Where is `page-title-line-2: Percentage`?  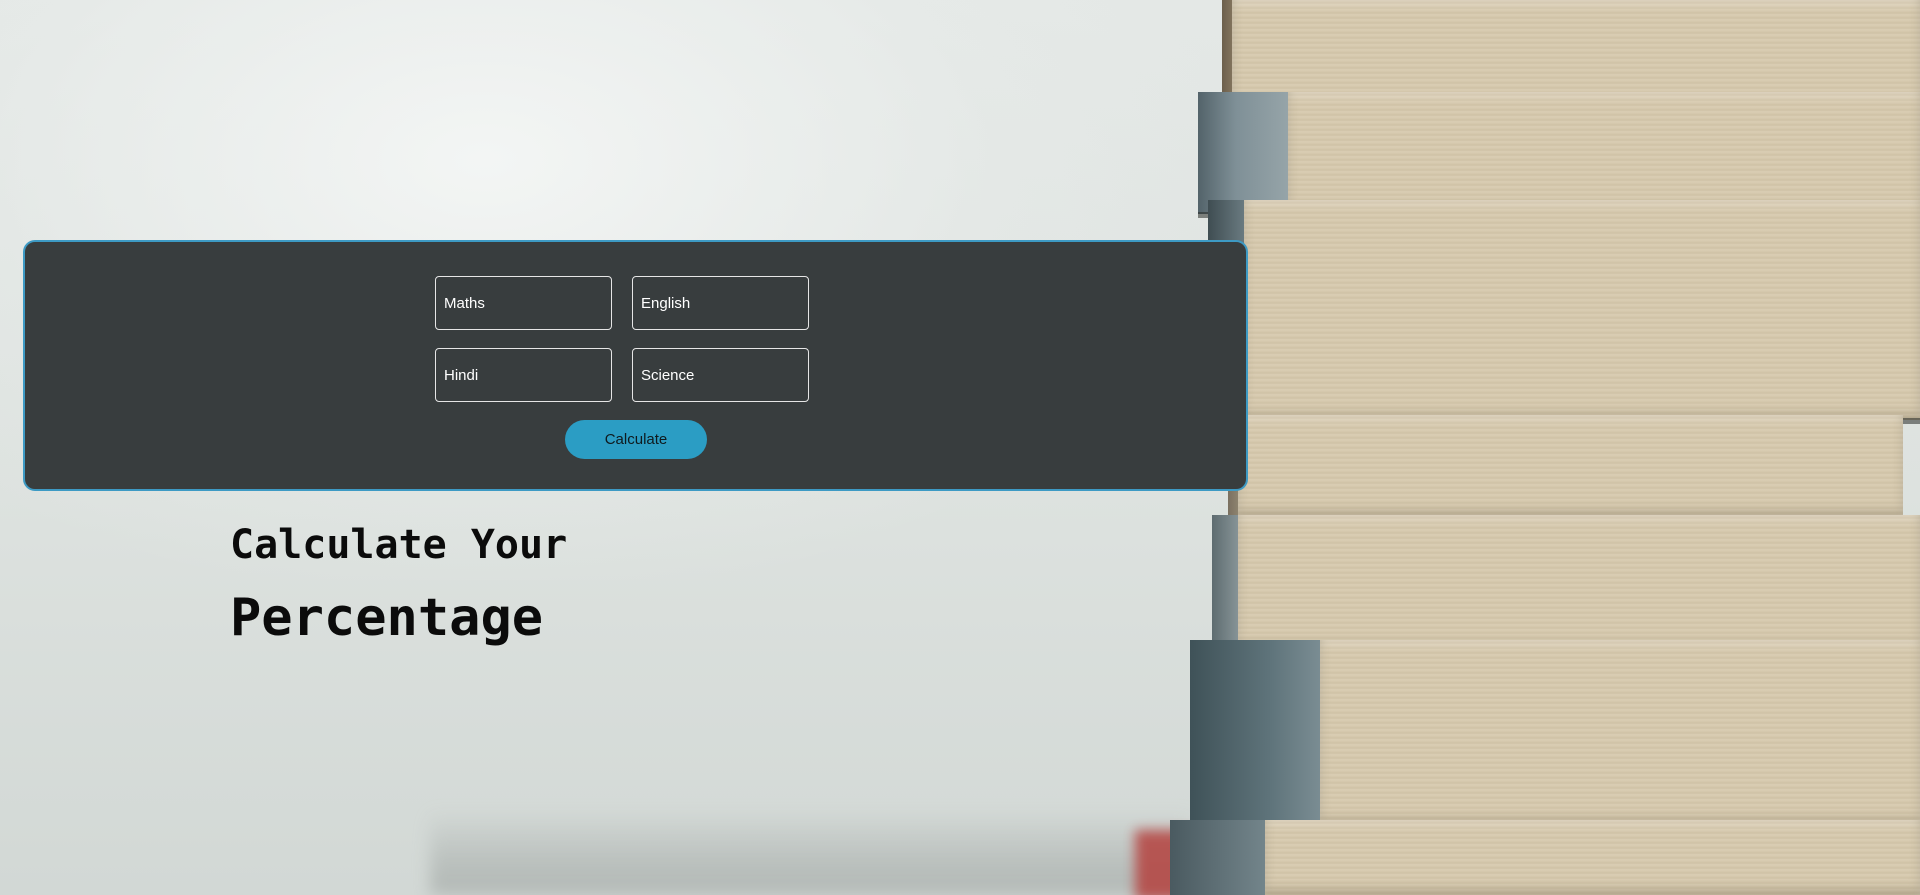 page-title-line-2: Percentage is located at coordinates (387, 618).